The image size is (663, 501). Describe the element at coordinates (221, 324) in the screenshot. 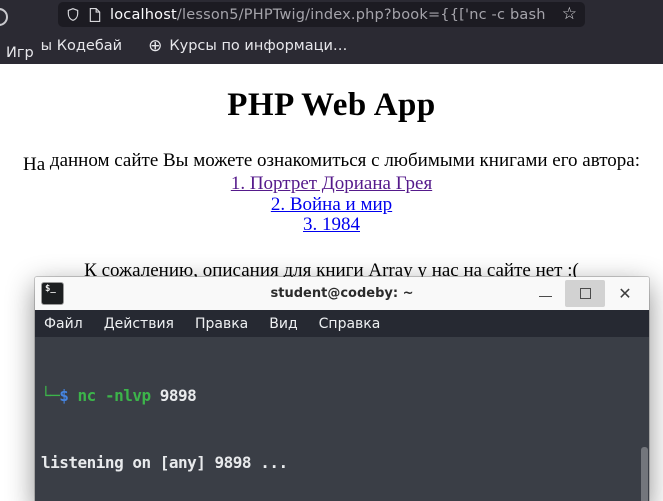

I see `menu-edit: Правка` at that location.